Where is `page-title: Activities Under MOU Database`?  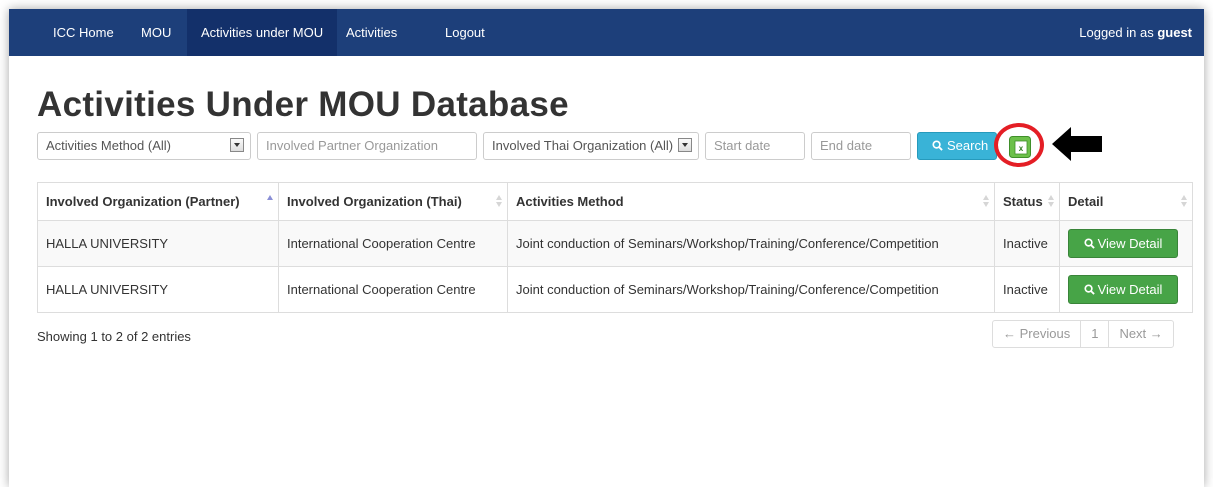
page-title: Activities Under MOU Database is located at coordinates (303, 104).